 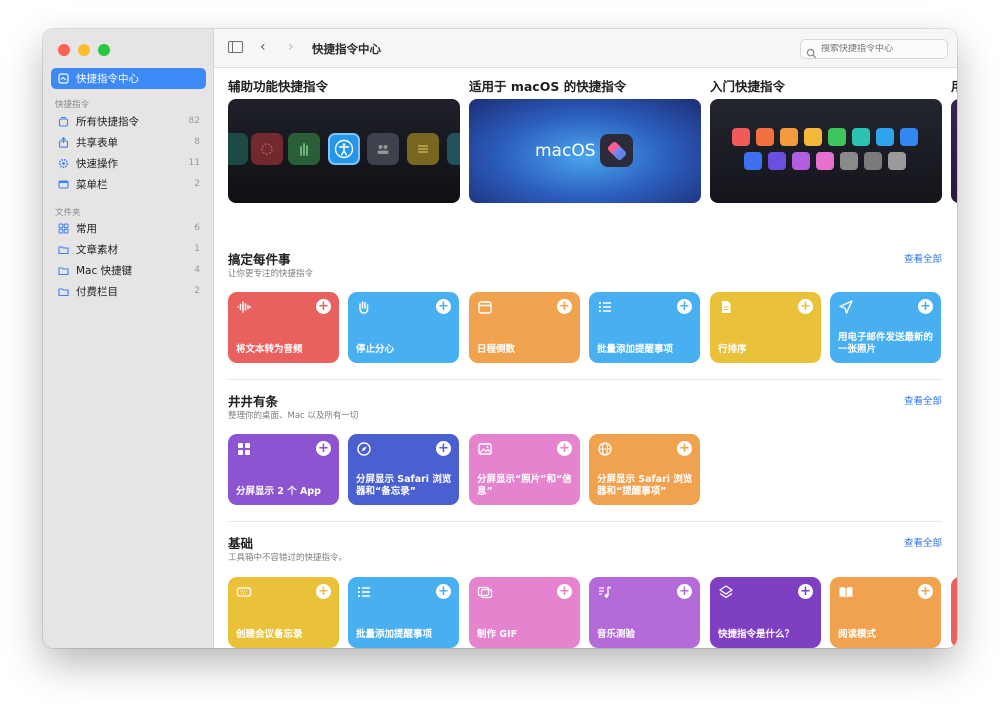 What do you see at coordinates (846, 592) in the screenshot?
I see `book-icon` at bounding box center [846, 592].